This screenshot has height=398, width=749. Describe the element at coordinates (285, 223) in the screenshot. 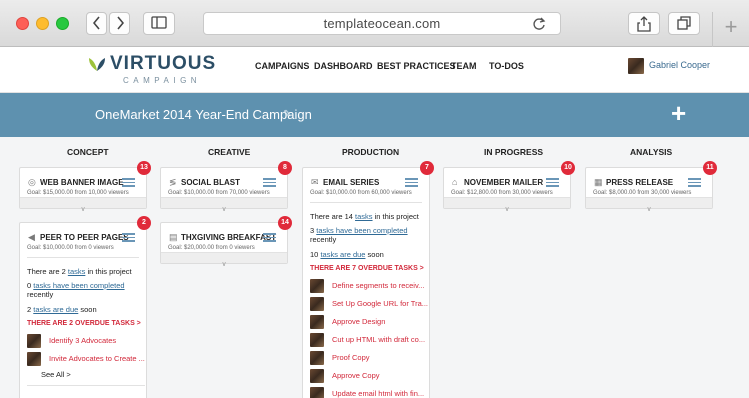

I see `notification-badge: 14` at that location.